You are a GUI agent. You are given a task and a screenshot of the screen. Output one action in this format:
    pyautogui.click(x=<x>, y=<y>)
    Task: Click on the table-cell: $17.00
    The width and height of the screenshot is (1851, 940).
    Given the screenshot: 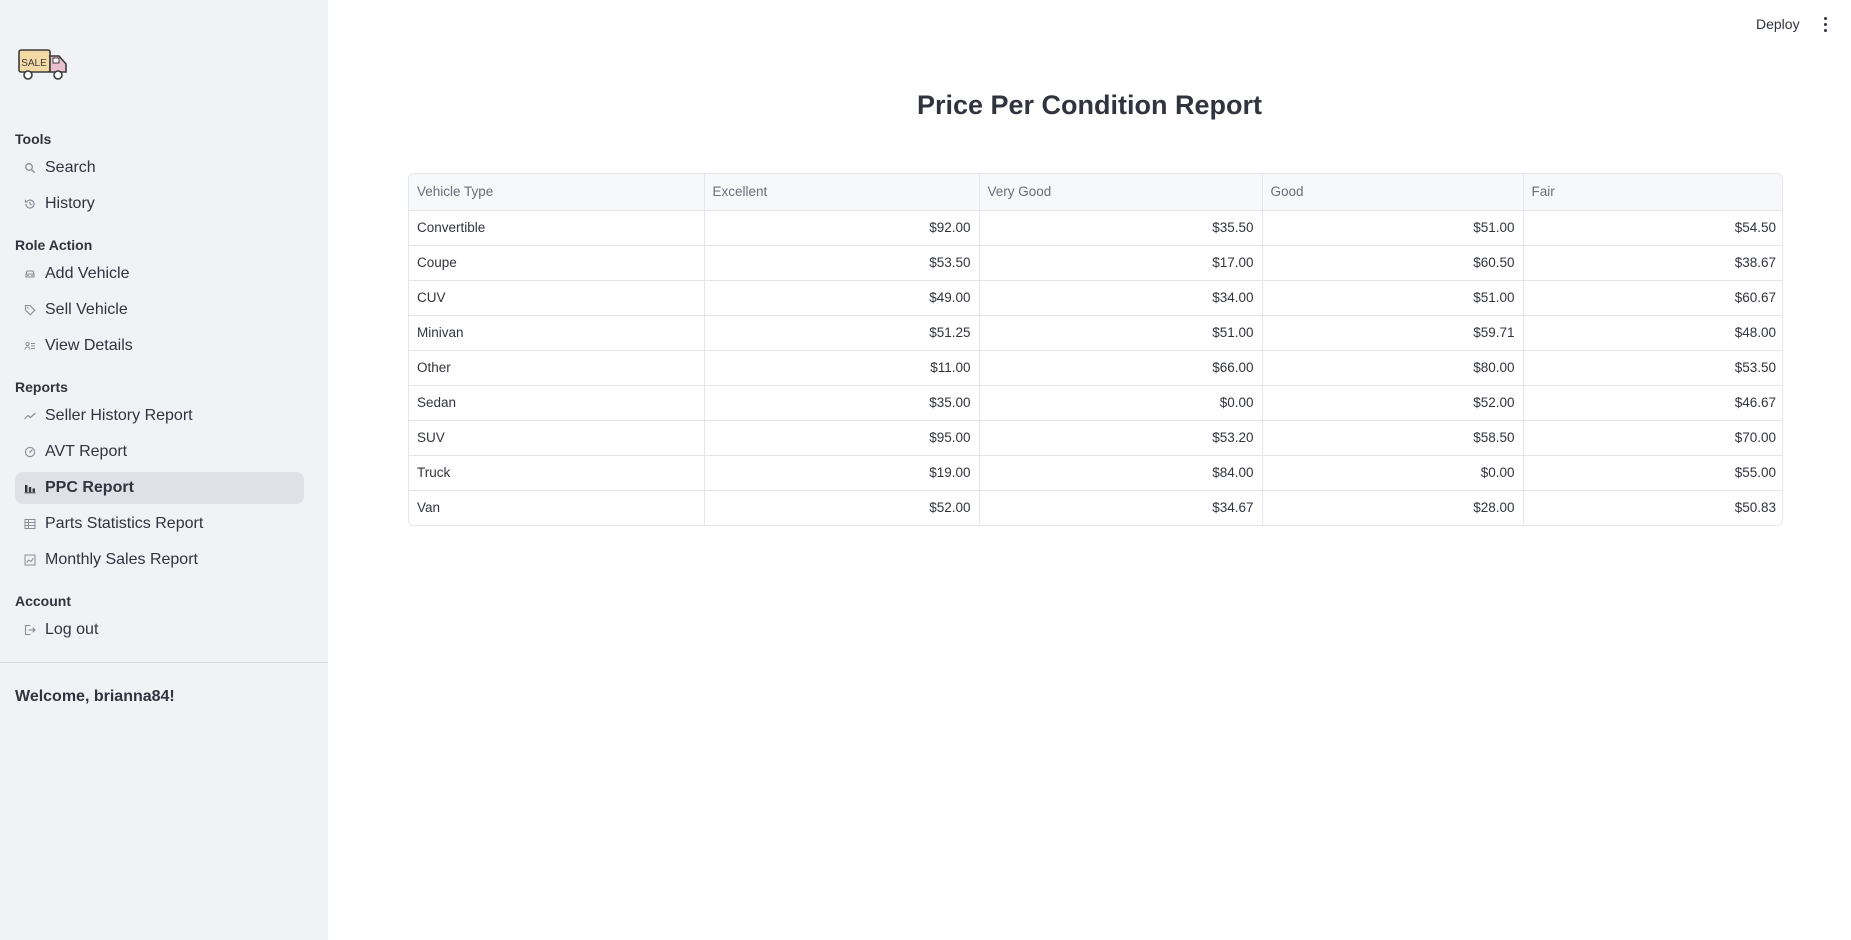 What is the action you would take?
    pyautogui.click(x=1121, y=263)
    